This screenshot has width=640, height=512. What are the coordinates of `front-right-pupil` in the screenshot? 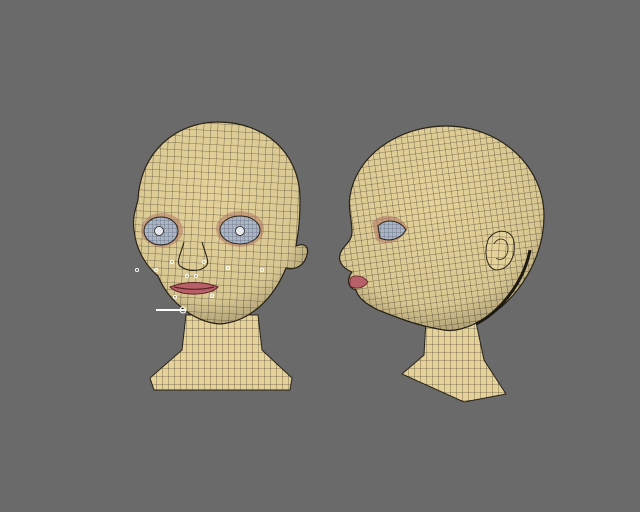 It's located at (240, 231).